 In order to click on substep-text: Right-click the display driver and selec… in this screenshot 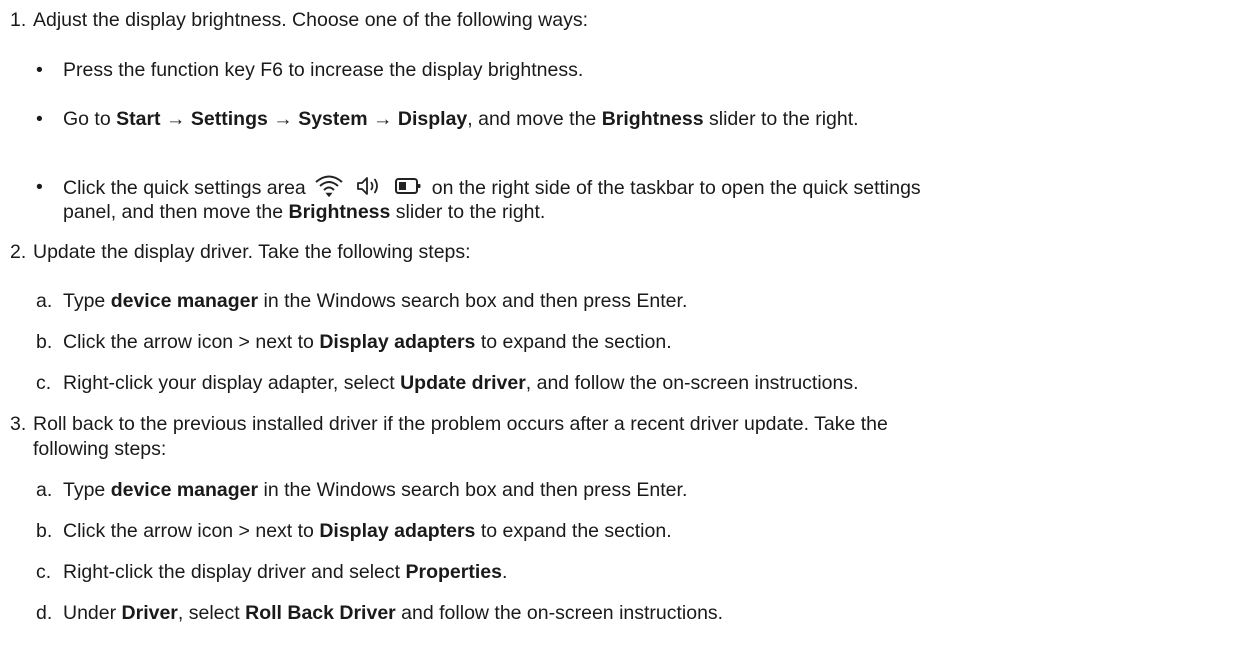, I will do `click(285, 572)`.